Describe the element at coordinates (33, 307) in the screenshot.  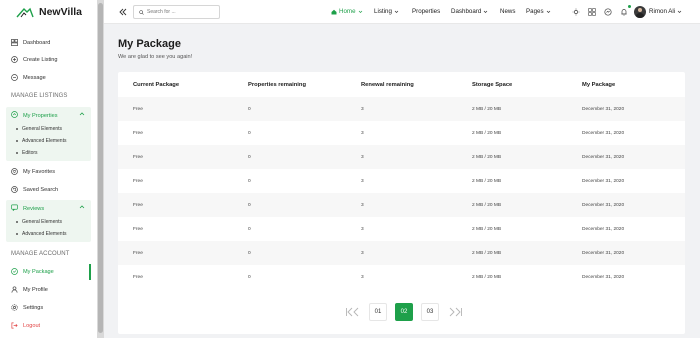
I see `sidebar-item-label: Settings` at that location.